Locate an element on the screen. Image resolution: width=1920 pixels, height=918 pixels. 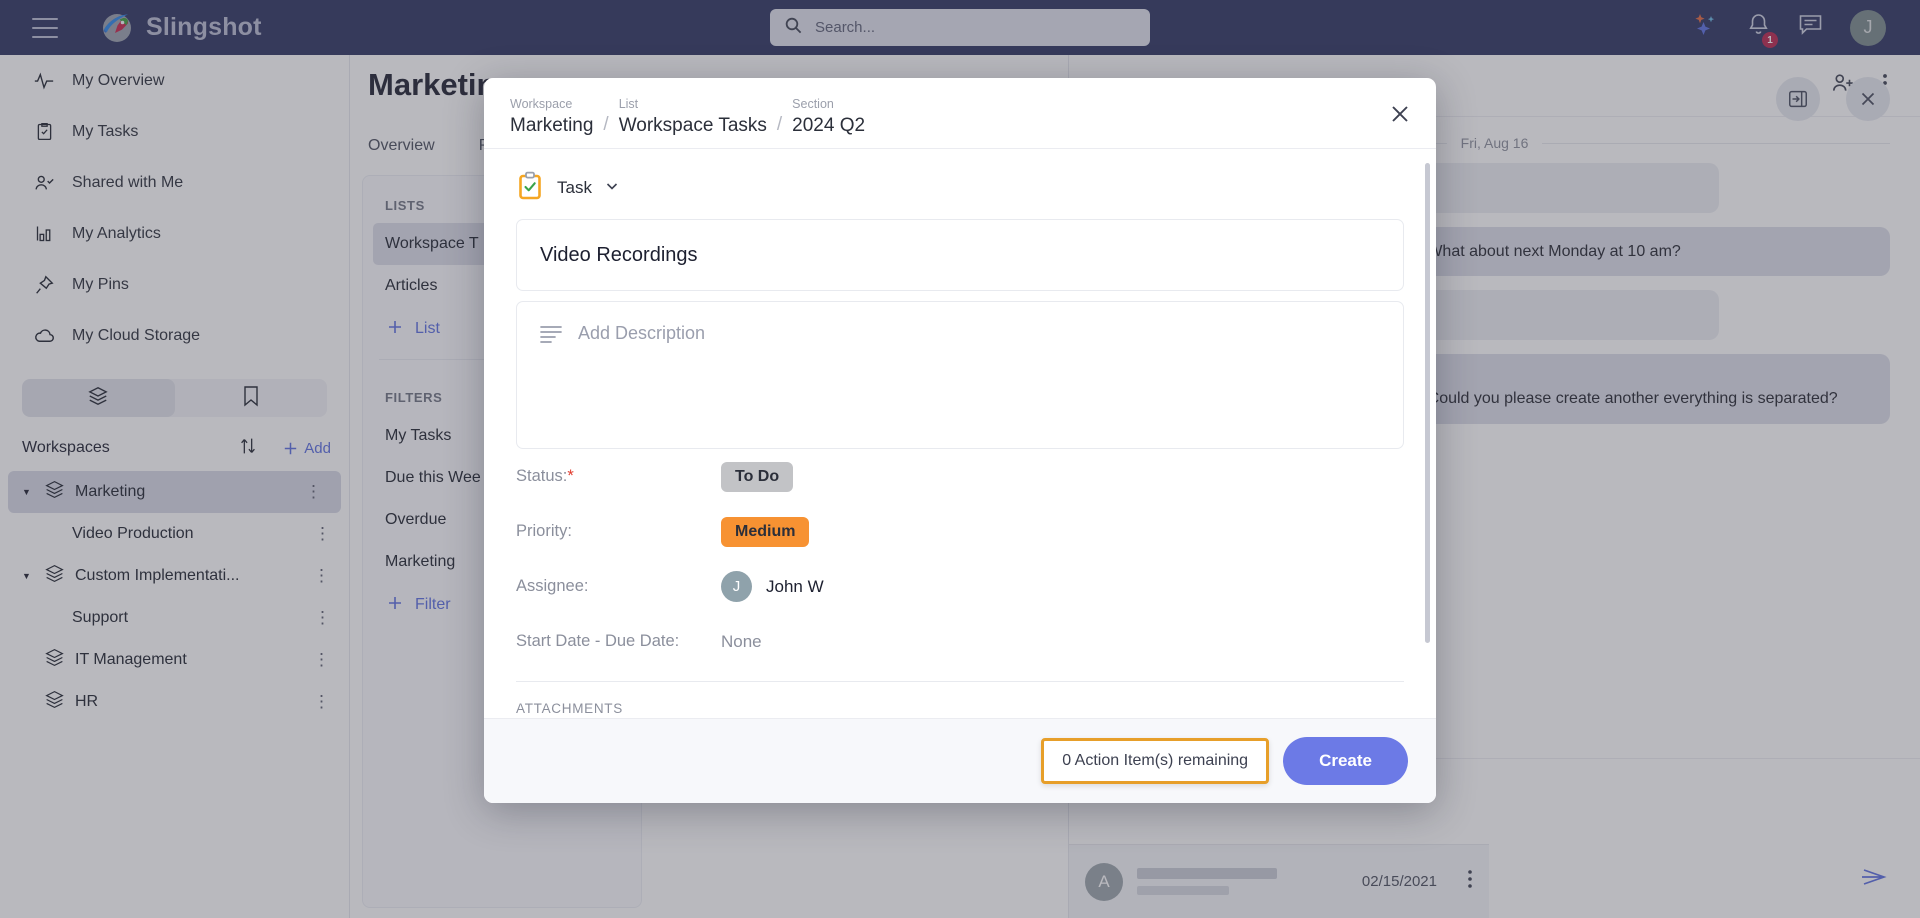
breadcrumb-label: Section is located at coordinates (813, 104).